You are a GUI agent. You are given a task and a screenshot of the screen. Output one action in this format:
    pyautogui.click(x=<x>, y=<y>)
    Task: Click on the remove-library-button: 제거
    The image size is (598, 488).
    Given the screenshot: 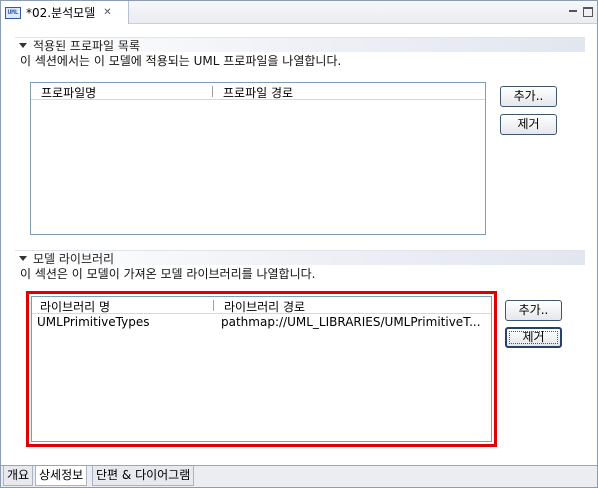 What is the action you would take?
    pyautogui.click(x=533, y=337)
    